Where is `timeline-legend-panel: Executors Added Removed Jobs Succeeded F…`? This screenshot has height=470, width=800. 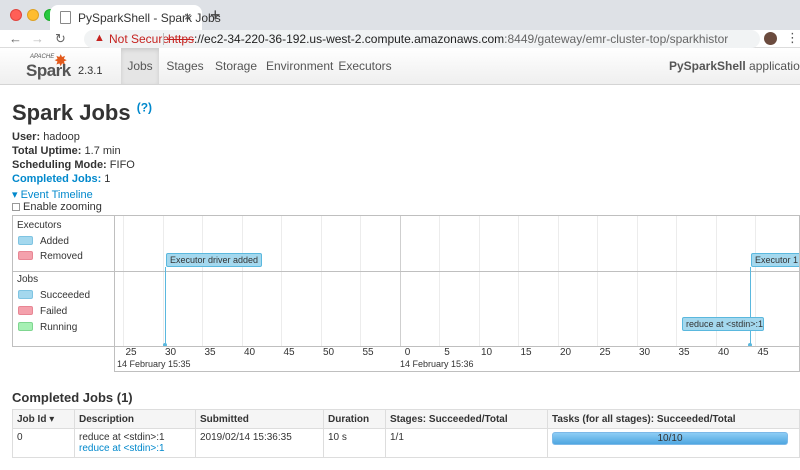
timeline-legend-panel: Executors Added Removed Jobs Succeeded F… is located at coordinates (63, 281).